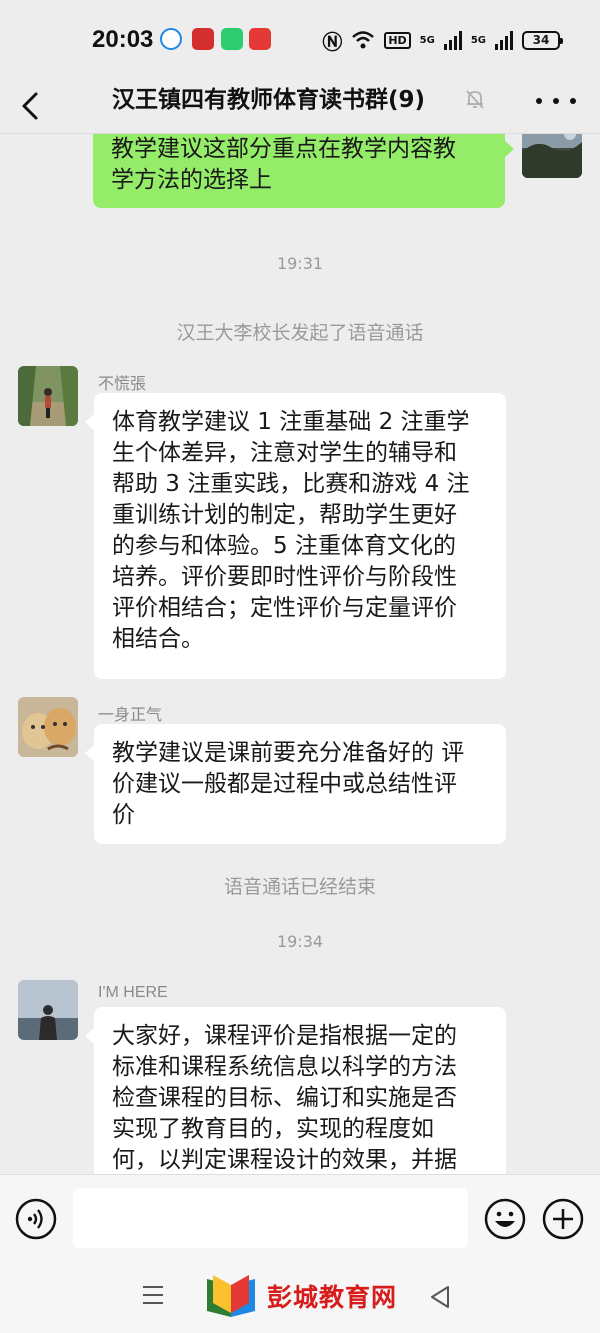  Describe the element at coordinates (440, 1297) in the screenshot. I see `back-key-icon` at that location.